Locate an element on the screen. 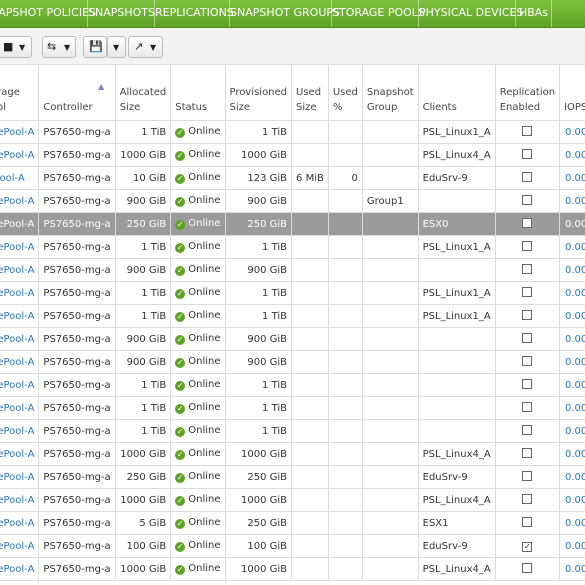 The height and width of the screenshot is (585, 585). column-header-status: Status is located at coordinates (198, 92).